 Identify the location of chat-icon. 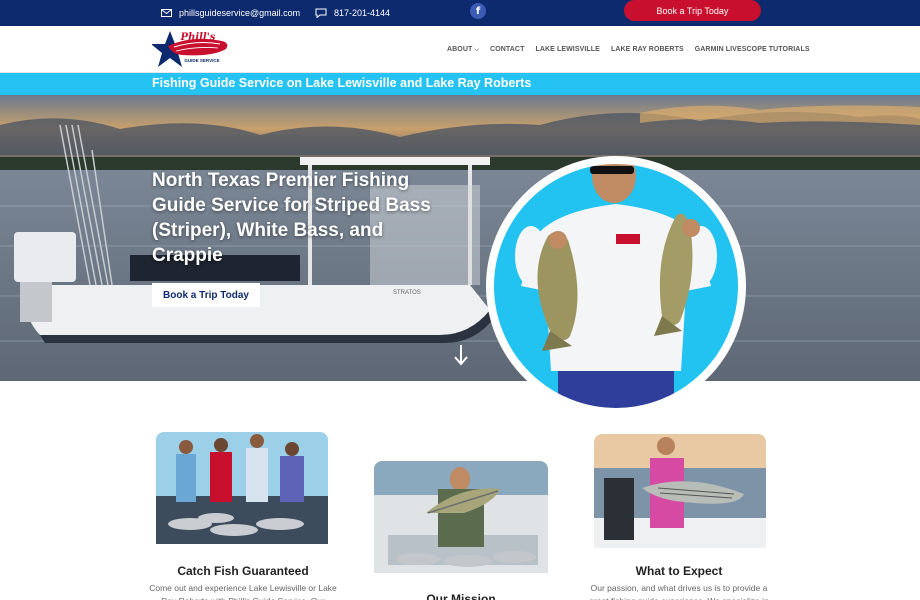
(321, 13).